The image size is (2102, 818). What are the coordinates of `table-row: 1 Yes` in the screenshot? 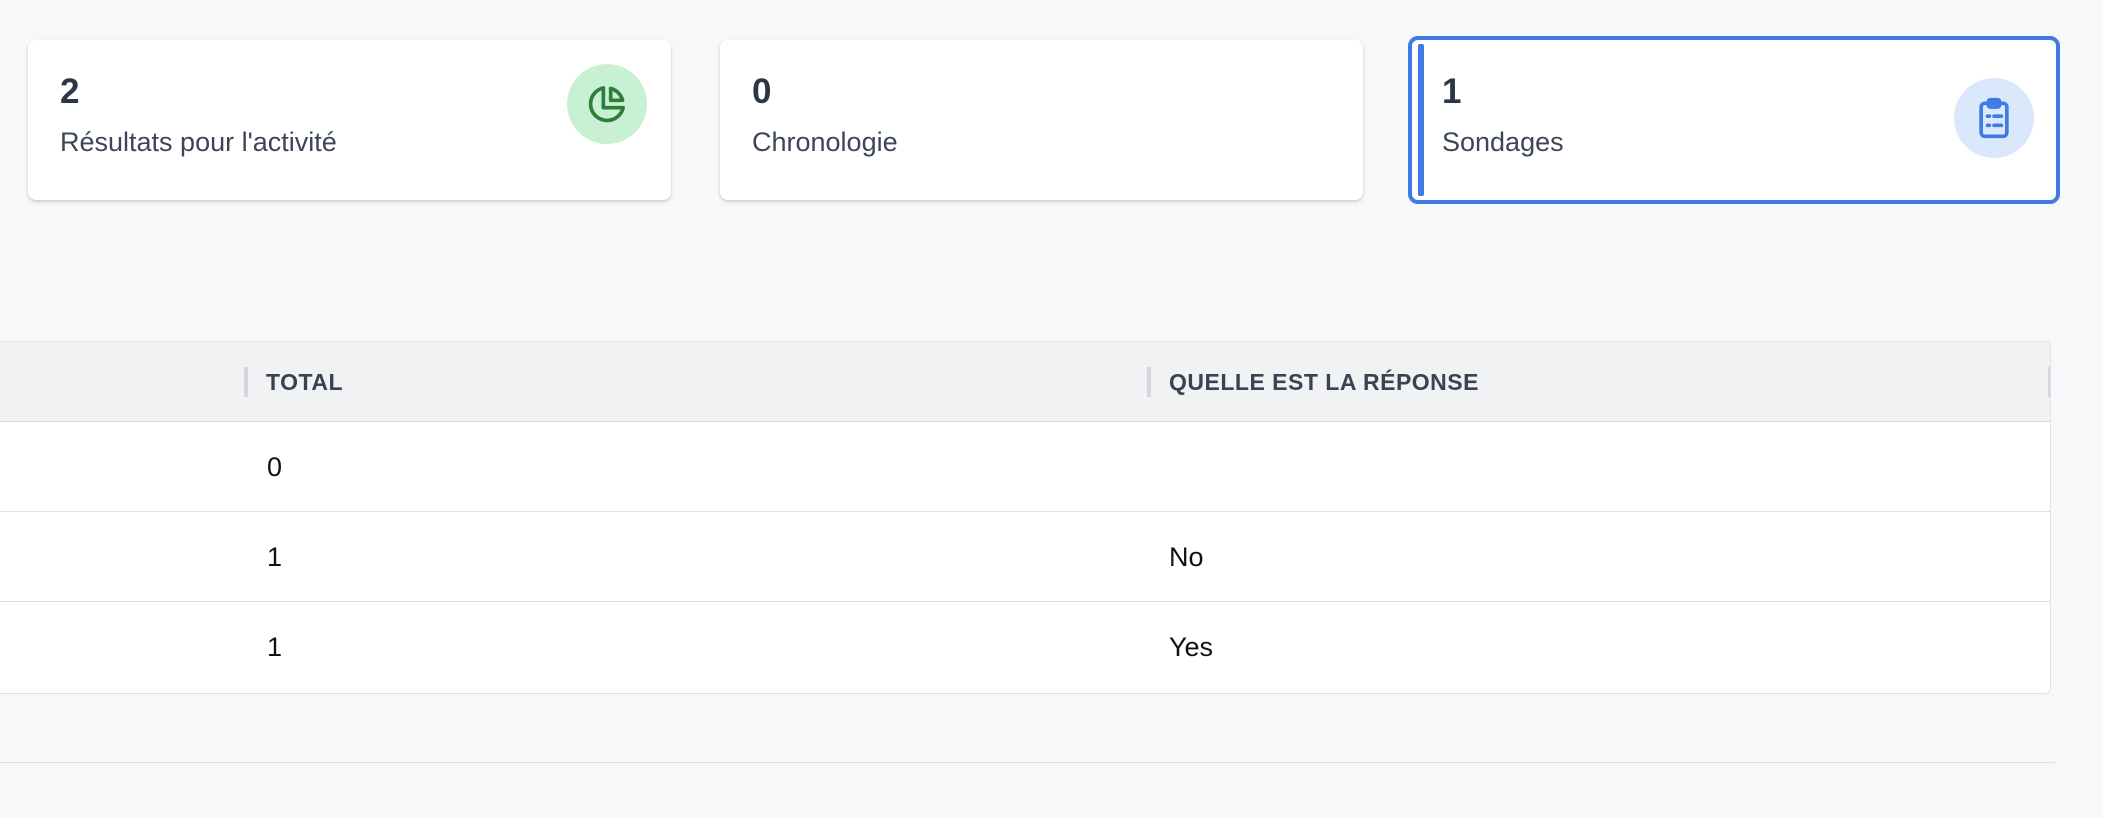 It's located at (1025, 647).